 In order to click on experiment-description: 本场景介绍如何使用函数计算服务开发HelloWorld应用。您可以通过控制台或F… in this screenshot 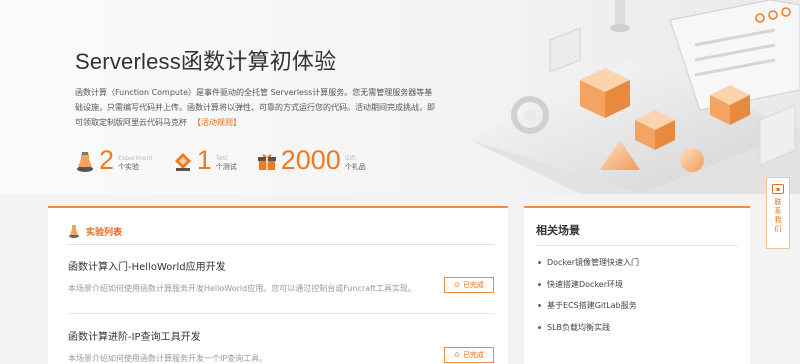, I will do `click(242, 288)`.